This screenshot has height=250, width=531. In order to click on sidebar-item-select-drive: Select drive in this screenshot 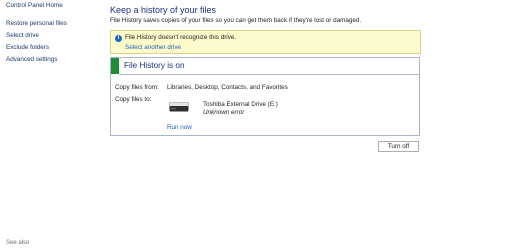, I will do `click(22, 35)`.